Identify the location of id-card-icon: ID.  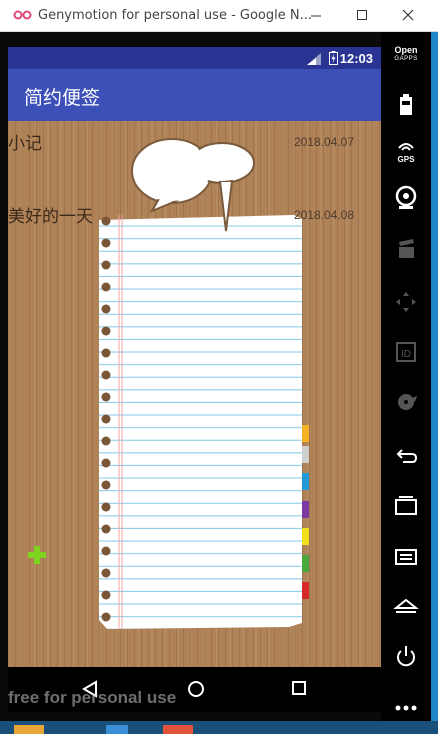
(406, 352).